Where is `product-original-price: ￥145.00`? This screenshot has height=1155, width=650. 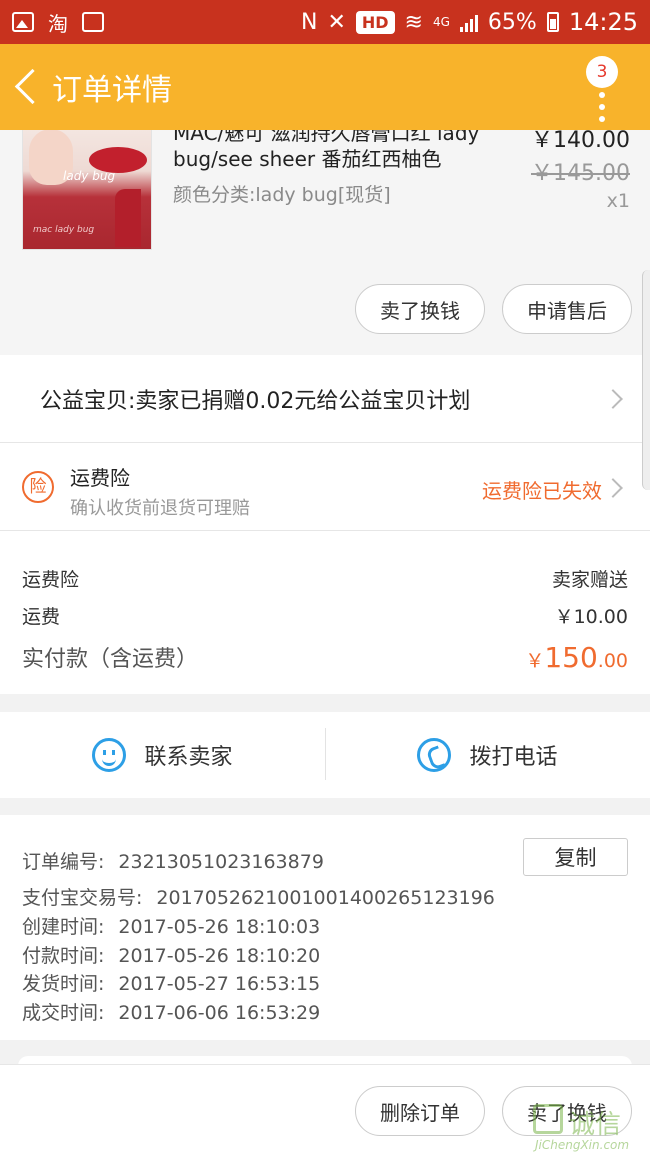
product-original-price: ￥145.00 is located at coordinates (580, 173).